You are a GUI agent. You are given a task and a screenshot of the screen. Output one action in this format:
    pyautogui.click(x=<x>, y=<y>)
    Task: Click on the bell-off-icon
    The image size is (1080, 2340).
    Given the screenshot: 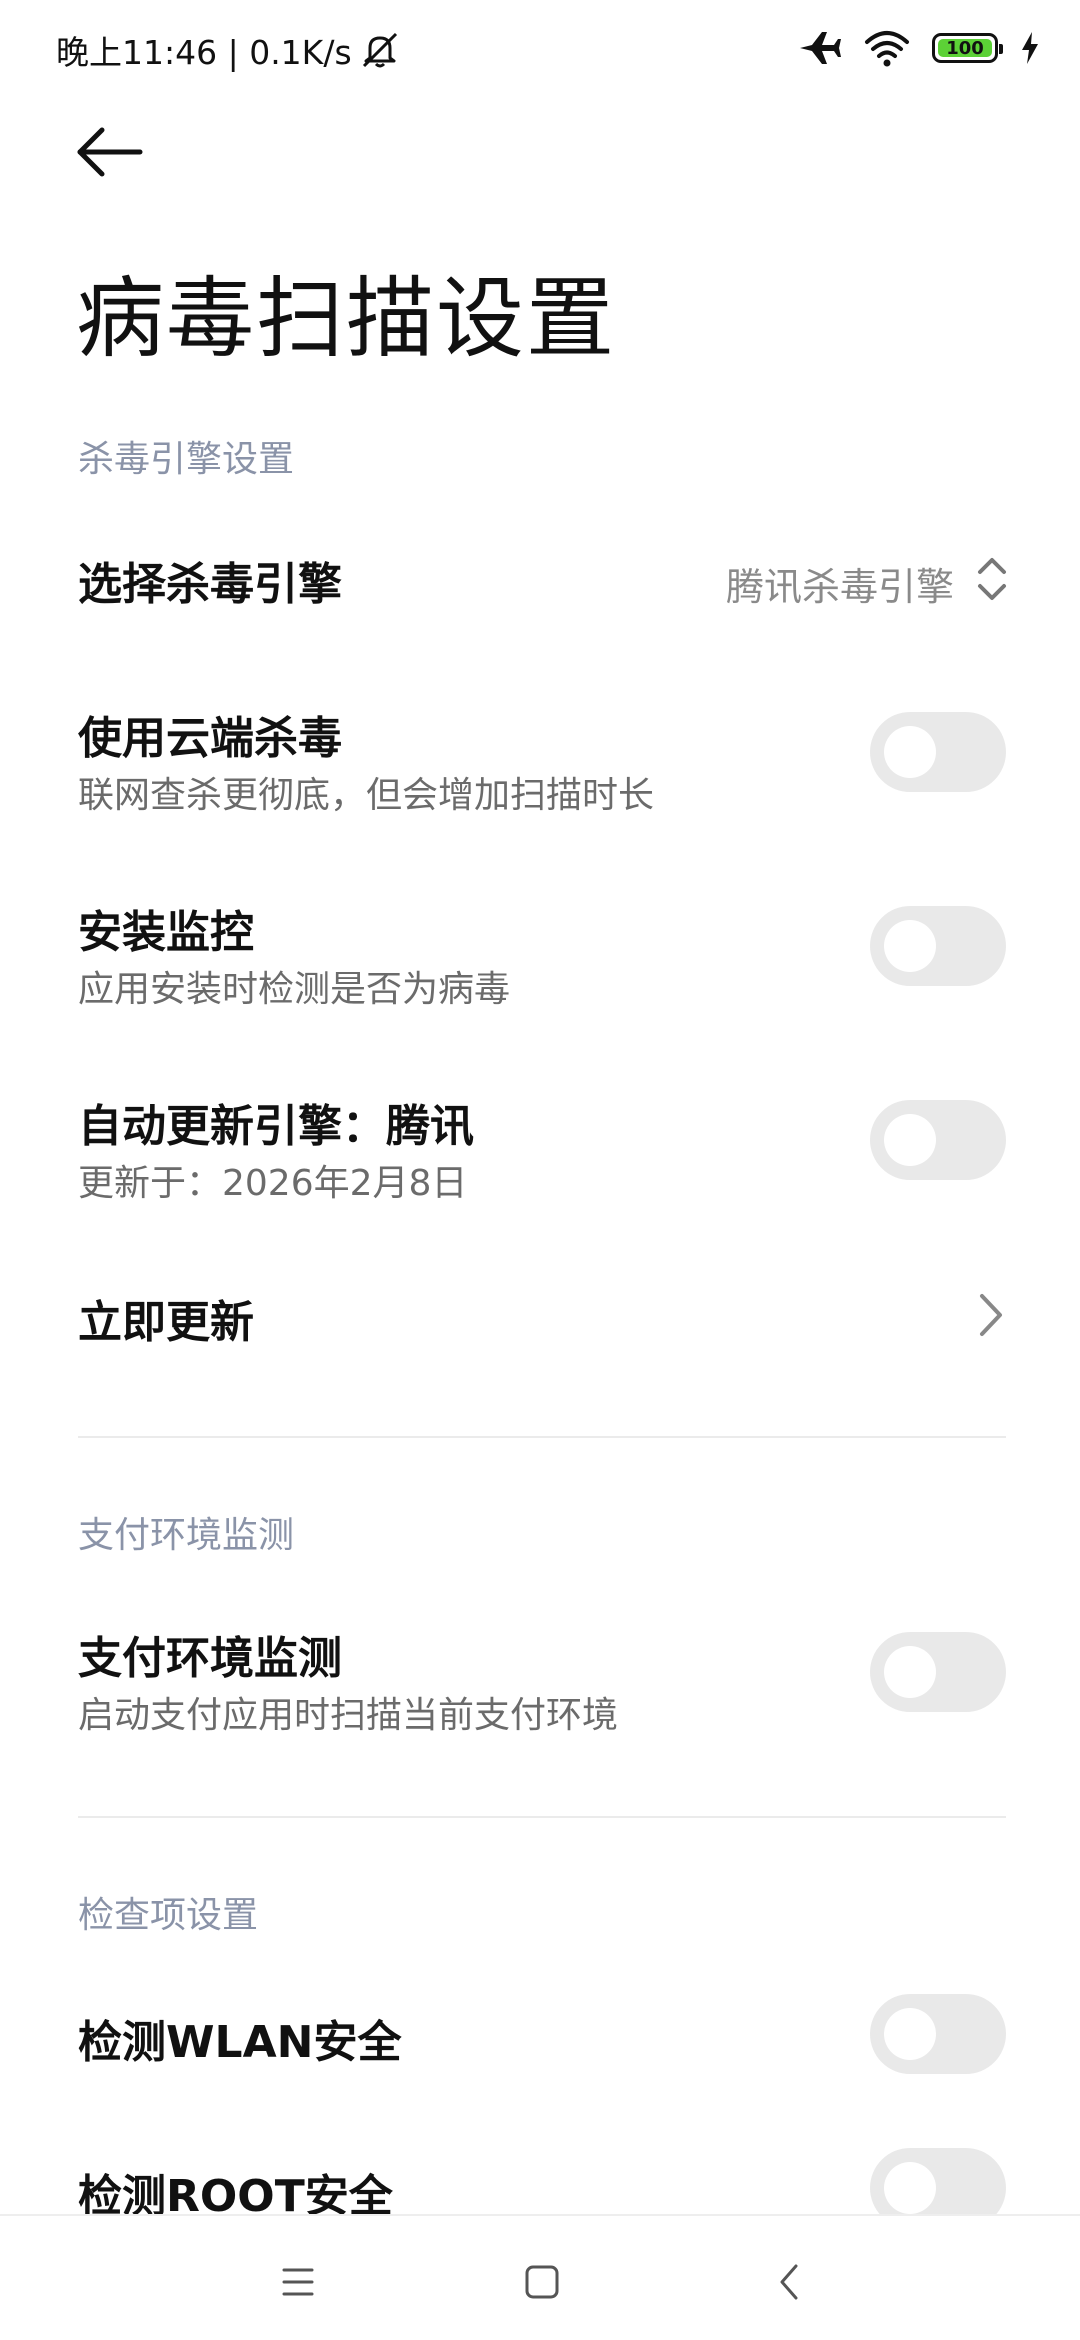 What is the action you would take?
    pyautogui.click(x=379, y=50)
    